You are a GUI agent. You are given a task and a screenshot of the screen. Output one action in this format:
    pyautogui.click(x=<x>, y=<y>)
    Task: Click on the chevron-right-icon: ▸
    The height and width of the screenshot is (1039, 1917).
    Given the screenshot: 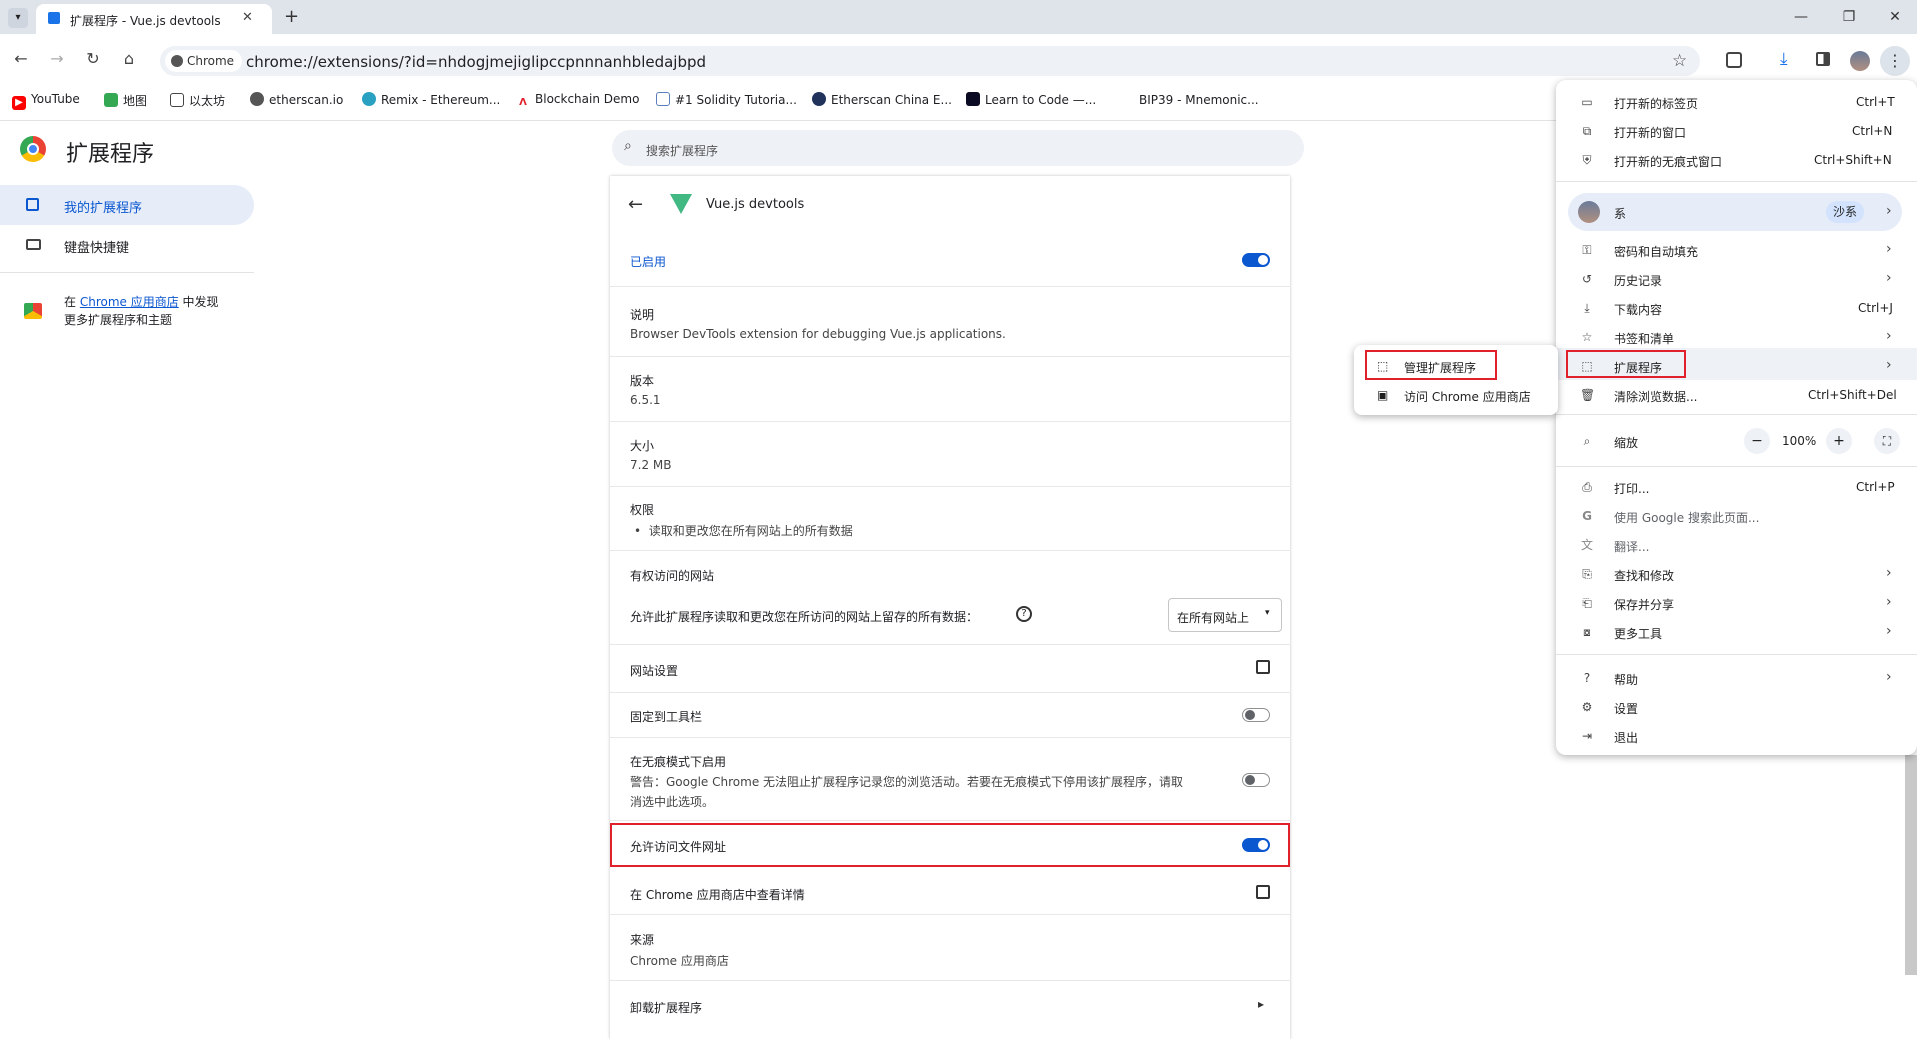 What is the action you would take?
    pyautogui.click(x=1261, y=1004)
    